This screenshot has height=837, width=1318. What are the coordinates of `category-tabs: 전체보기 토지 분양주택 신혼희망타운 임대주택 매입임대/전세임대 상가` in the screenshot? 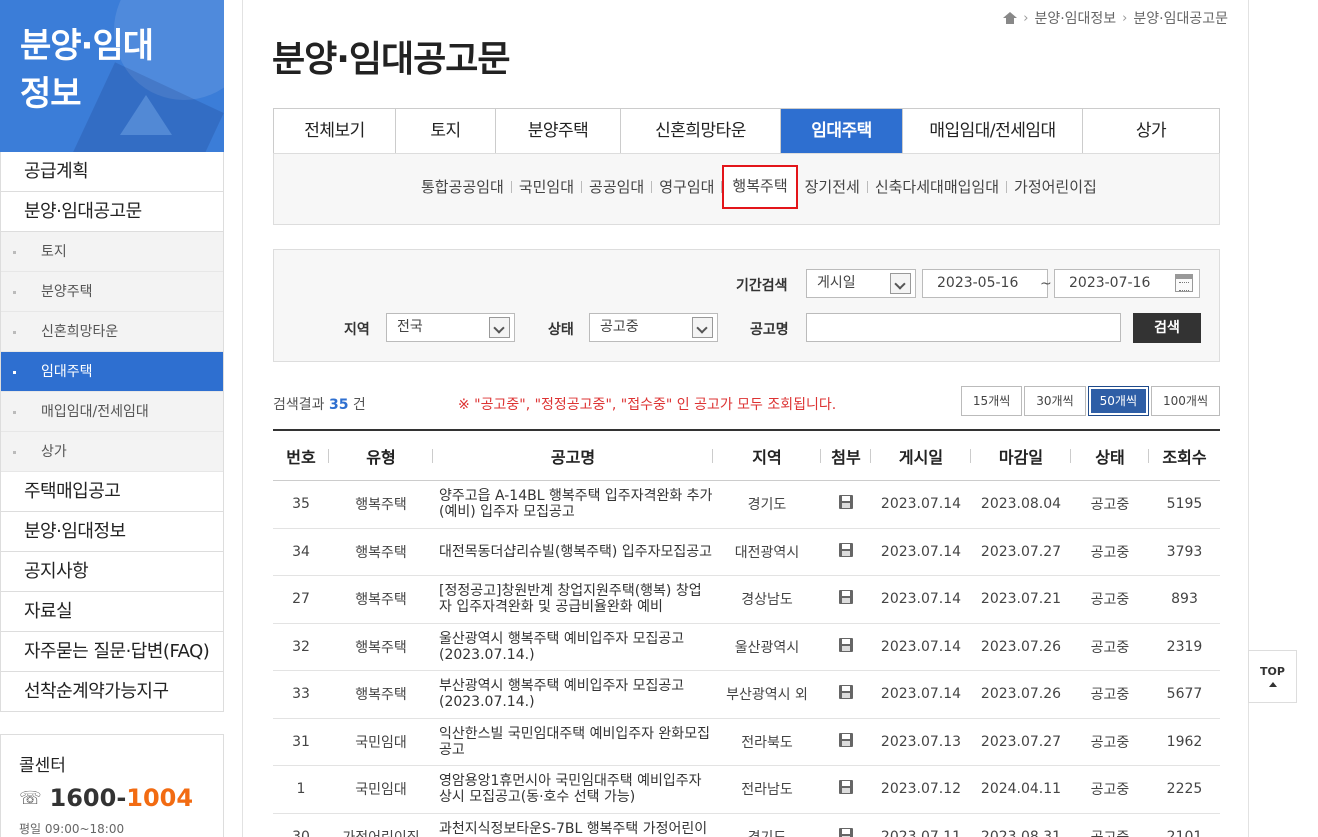 It's located at (746, 131).